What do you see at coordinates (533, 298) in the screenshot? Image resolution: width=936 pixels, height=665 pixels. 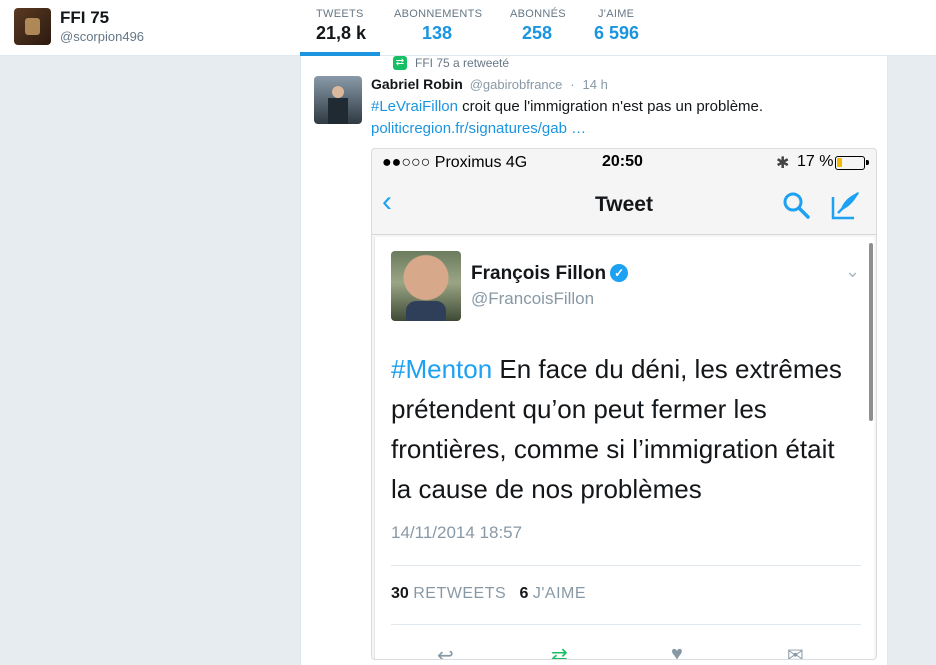 I see `embedded-author-handle: @FrancoisFillon` at bounding box center [533, 298].